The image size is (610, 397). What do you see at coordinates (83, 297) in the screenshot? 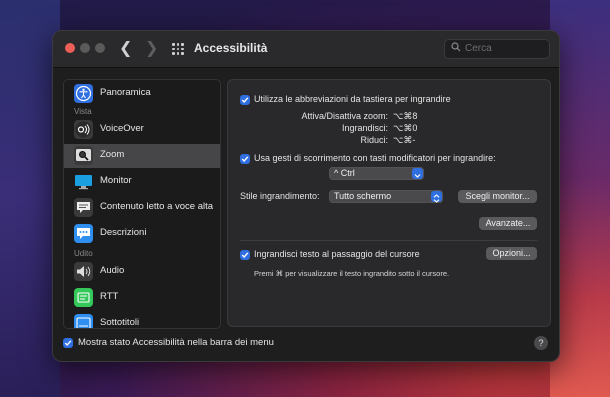
I see `rtt-icon` at bounding box center [83, 297].